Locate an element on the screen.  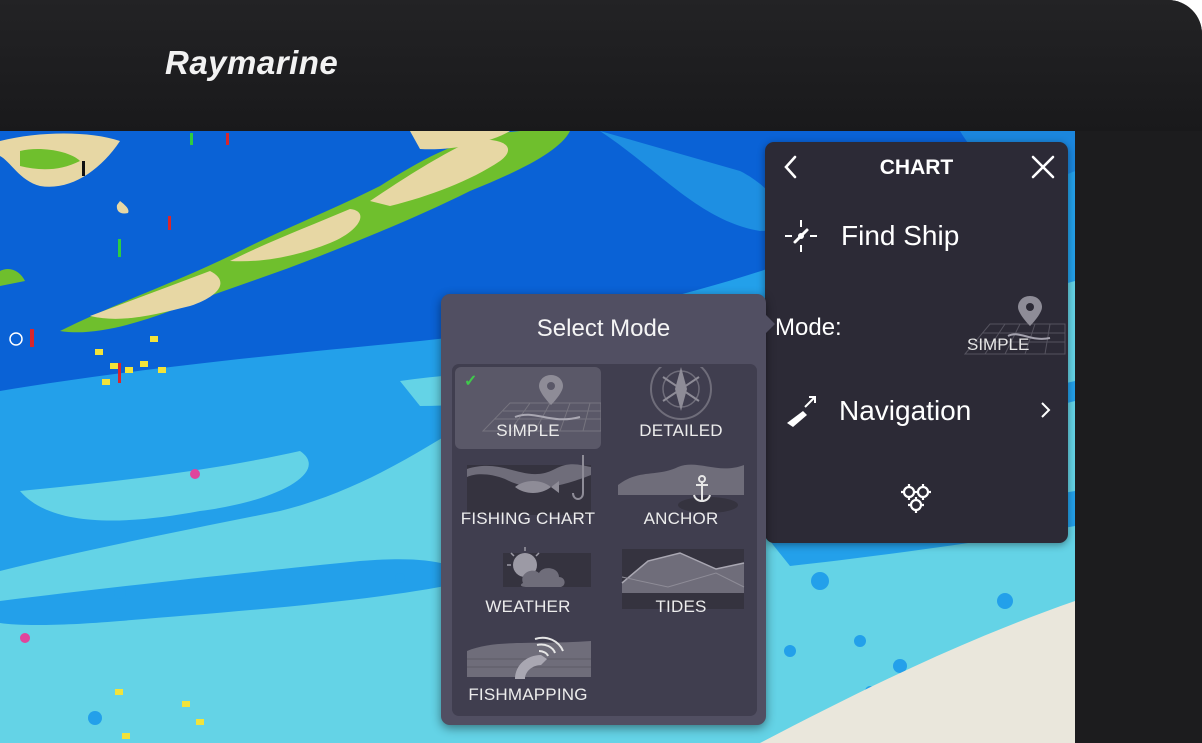
close-icon is located at coordinates (1043, 167).